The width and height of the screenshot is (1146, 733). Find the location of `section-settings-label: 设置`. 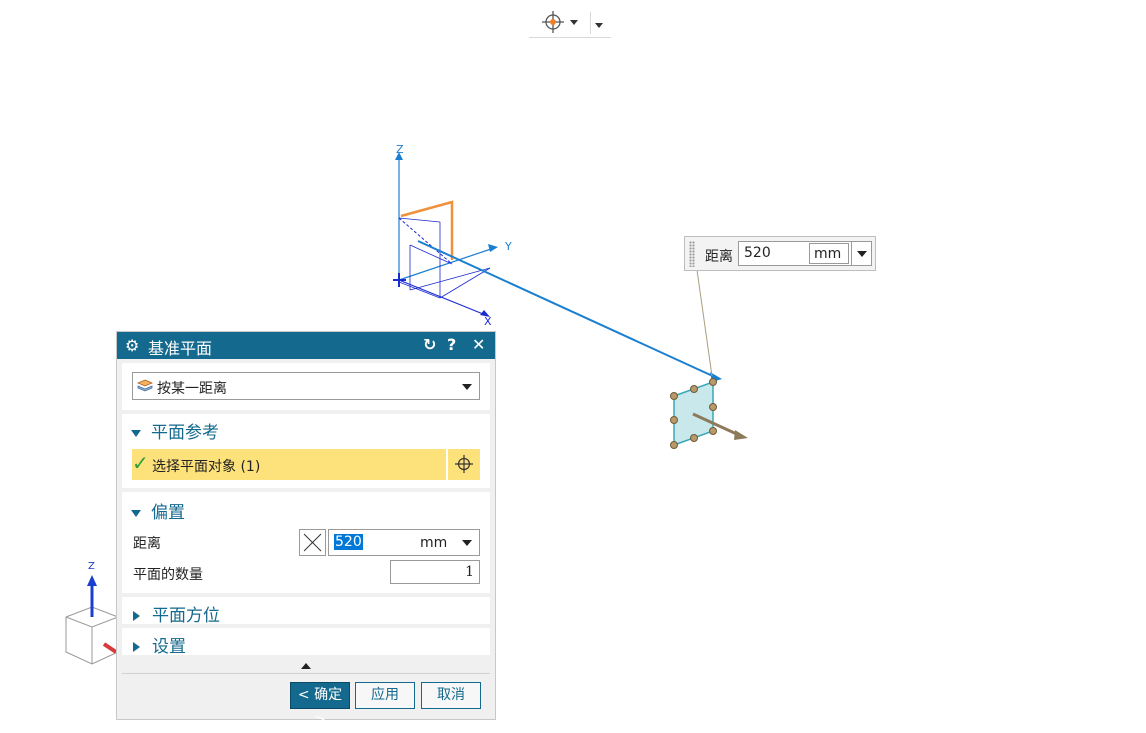

section-settings-label: 设置 is located at coordinates (169, 647).